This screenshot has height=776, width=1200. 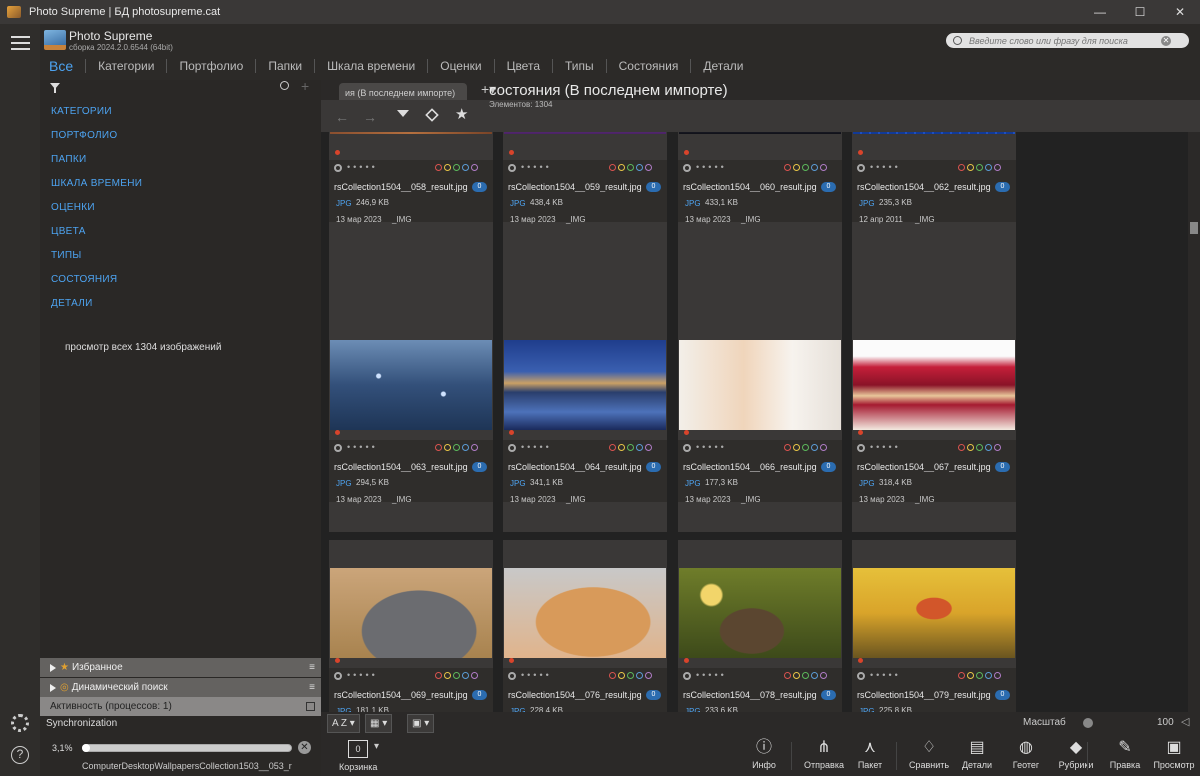 I want to click on search-box: ✕, so click(x=1067, y=40).